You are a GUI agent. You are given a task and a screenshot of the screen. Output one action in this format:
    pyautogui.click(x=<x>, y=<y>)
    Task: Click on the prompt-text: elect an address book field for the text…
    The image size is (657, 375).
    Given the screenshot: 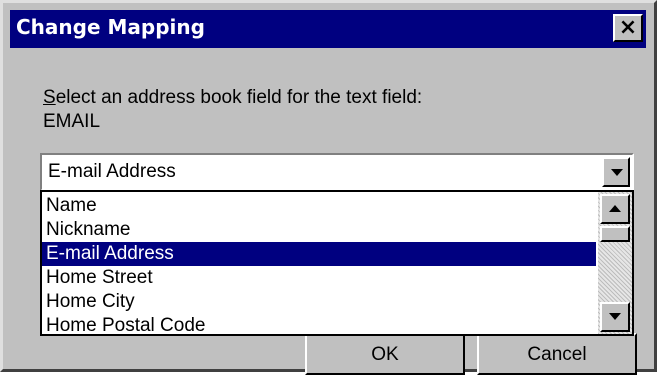 What is the action you would take?
    pyautogui.click(x=239, y=97)
    